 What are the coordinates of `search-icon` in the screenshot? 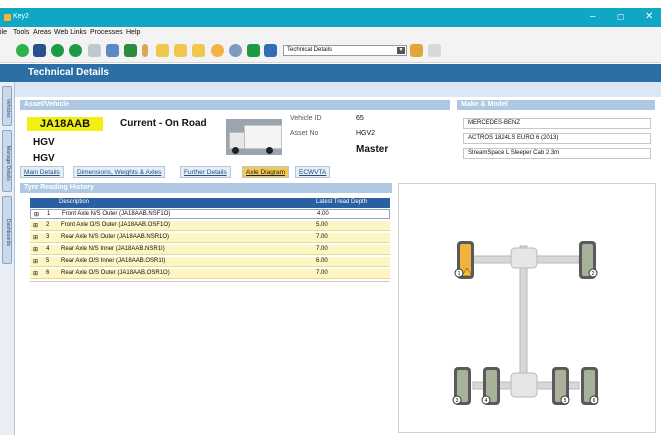 It's located at (235, 50).